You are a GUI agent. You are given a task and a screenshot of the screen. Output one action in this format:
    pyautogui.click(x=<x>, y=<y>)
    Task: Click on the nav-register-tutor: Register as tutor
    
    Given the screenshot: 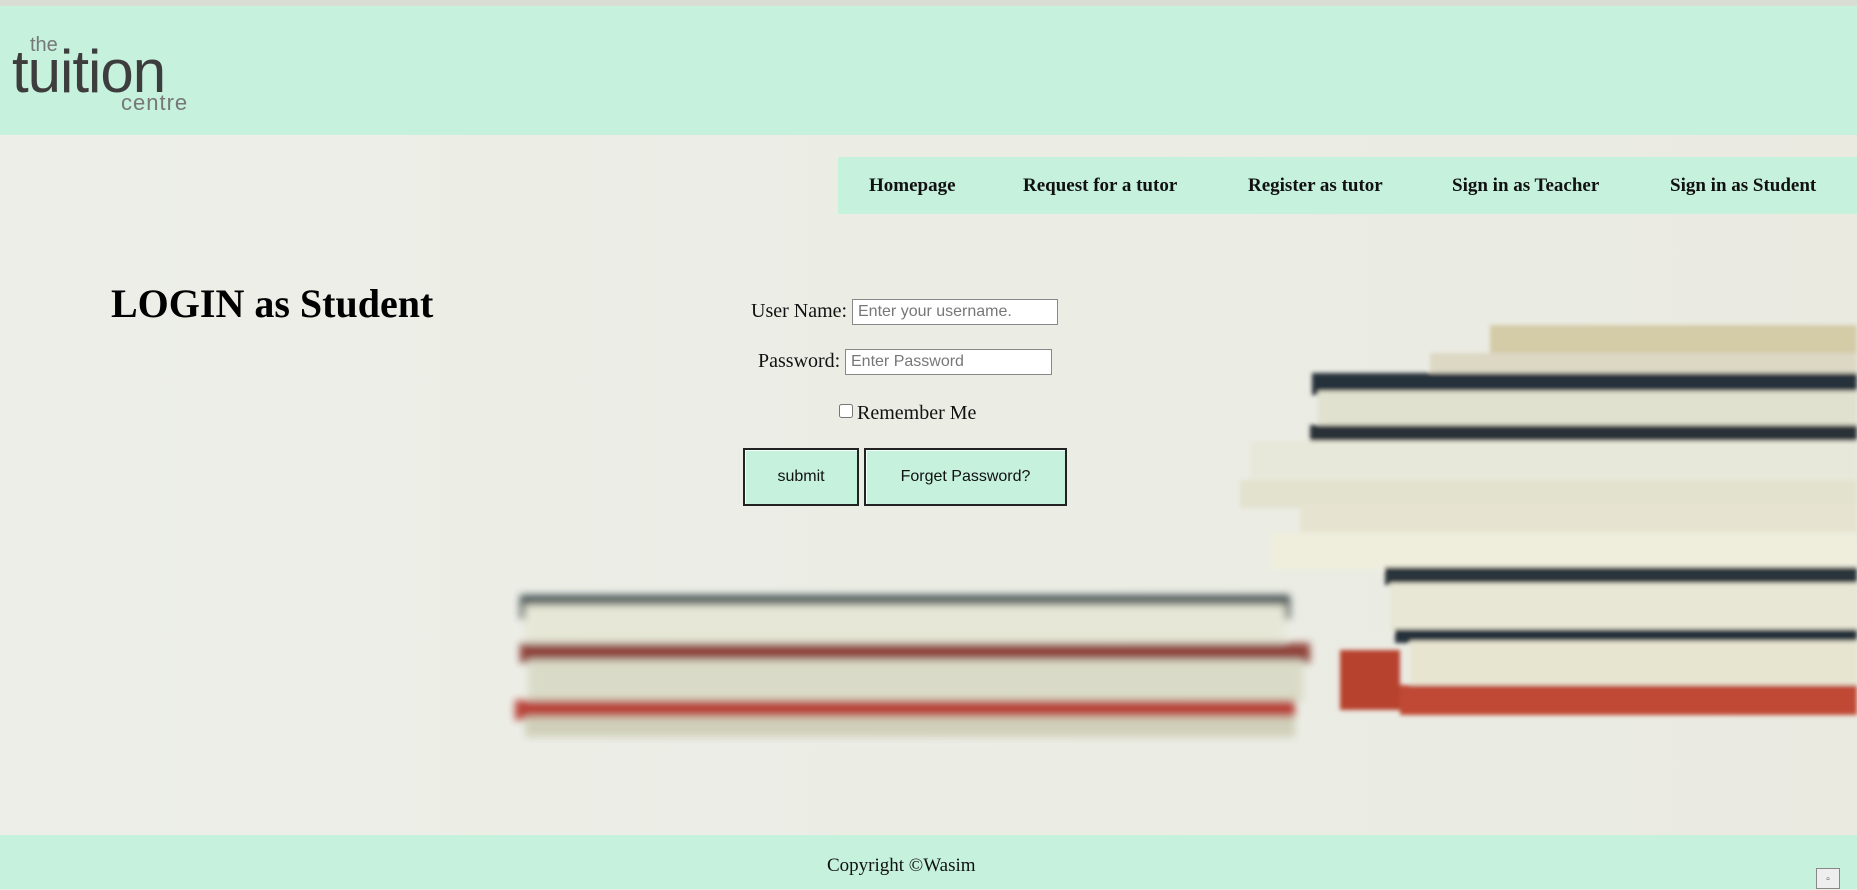 What is the action you would take?
    pyautogui.click(x=1315, y=186)
    